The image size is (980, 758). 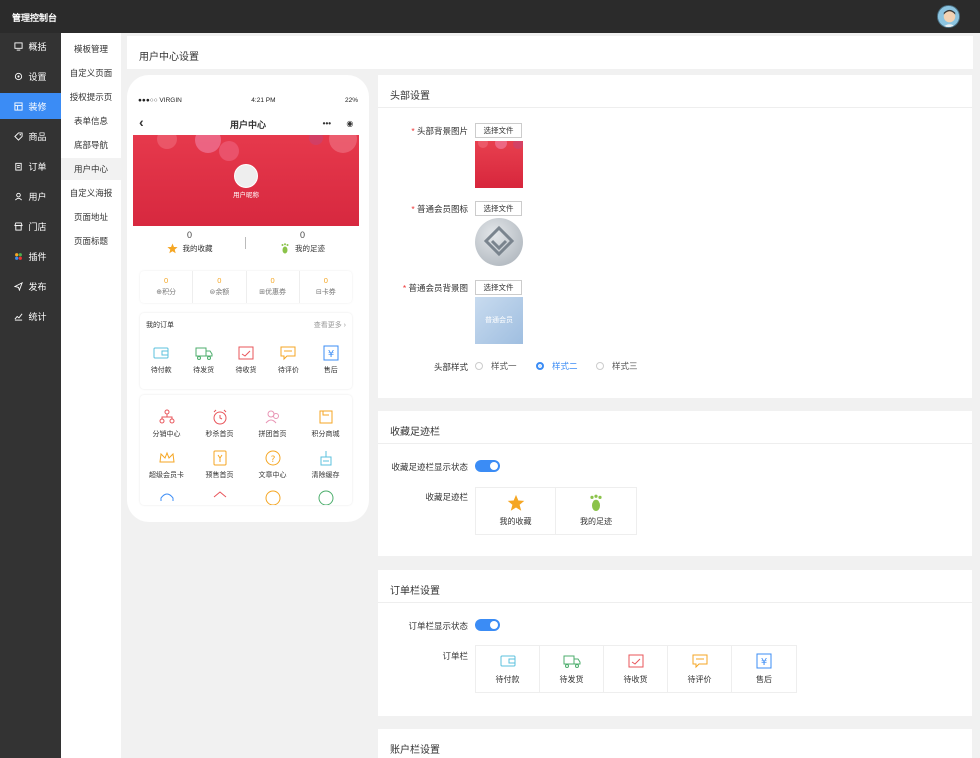 I want to click on asset-points: 0 ⊕积分, so click(x=167, y=287).